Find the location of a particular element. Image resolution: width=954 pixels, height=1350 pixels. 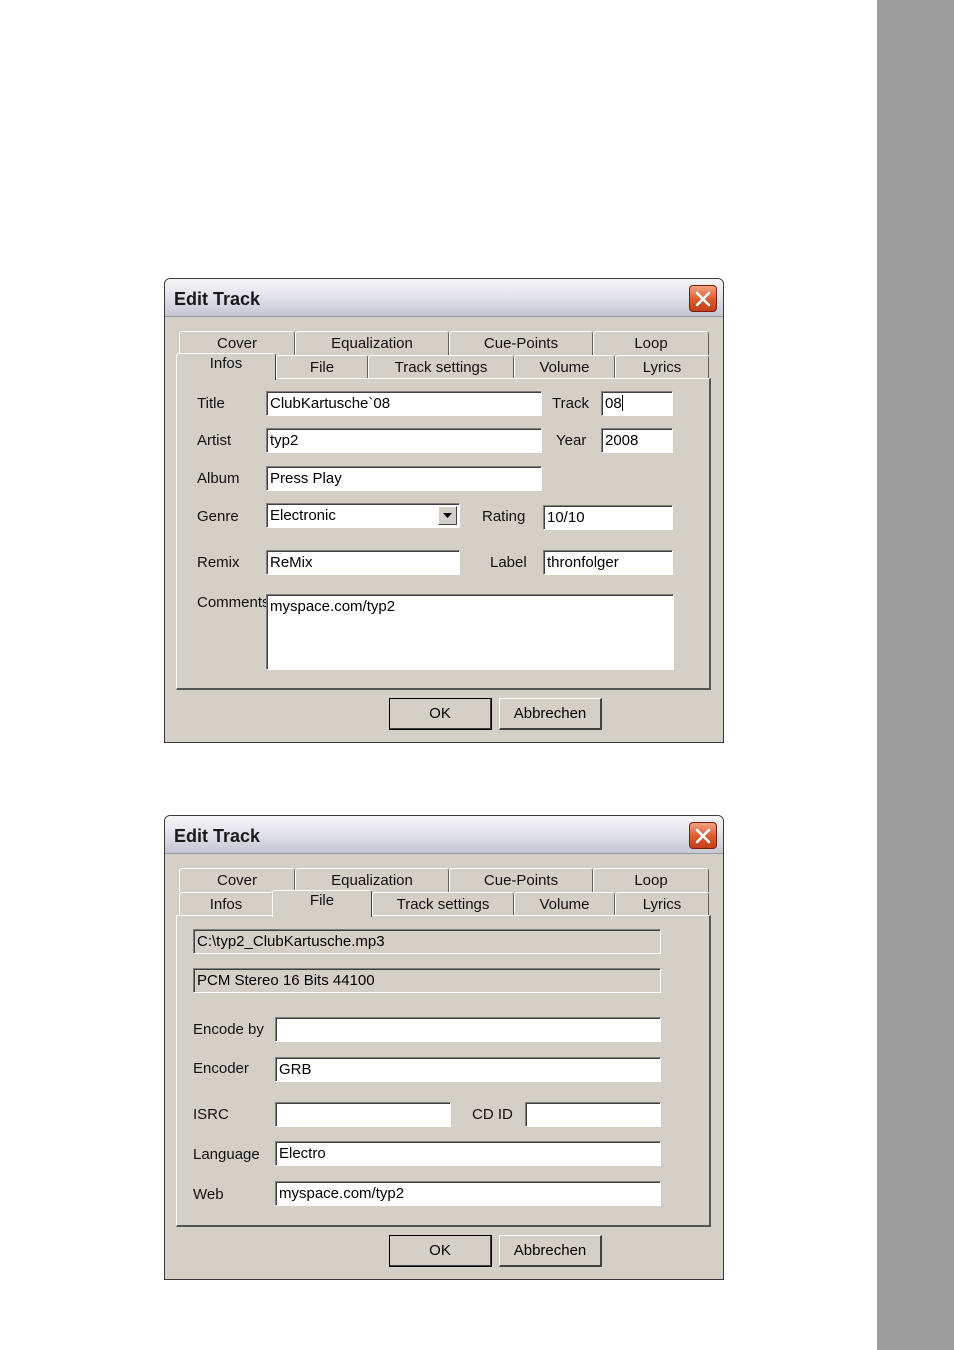

genre-value: Electronic is located at coordinates (303, 515).